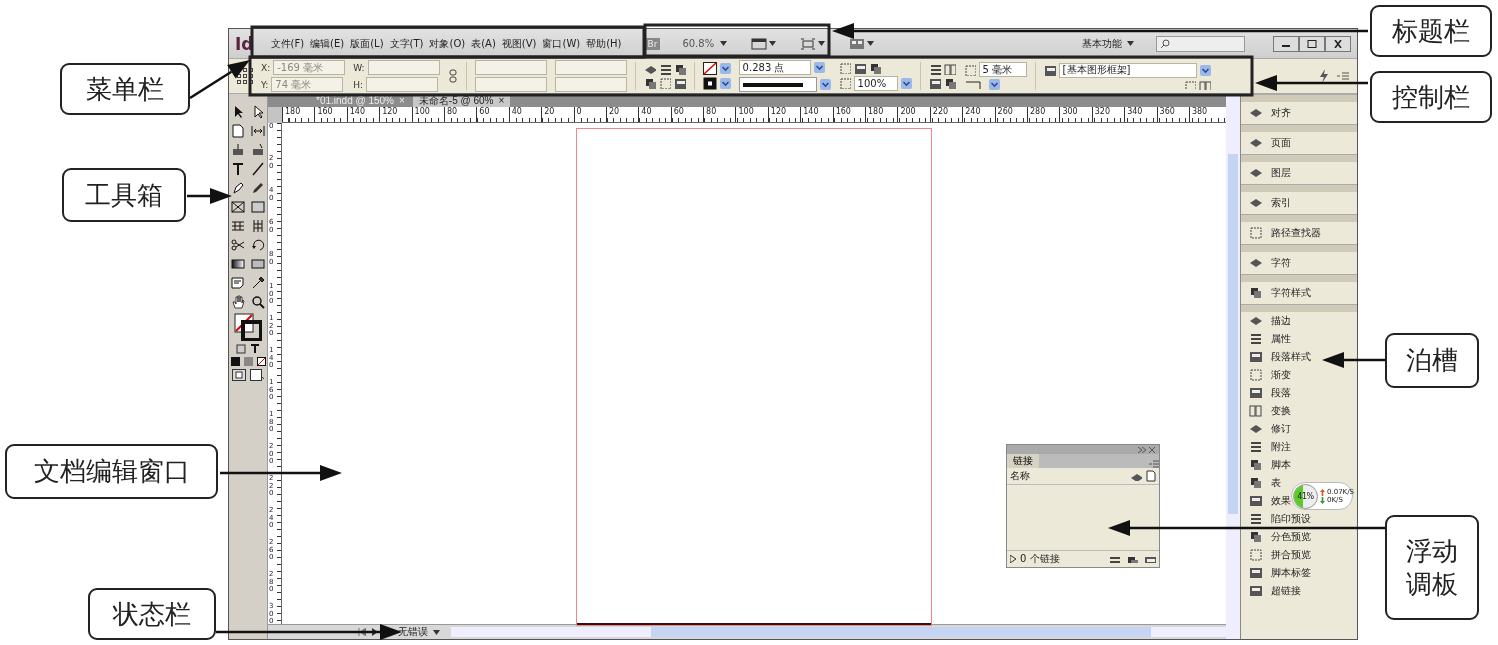  What do you see at coordinates (1277, 573) in the screenshot?
I see `panel-tab: 脚本标签` at bounding box center [1277, 573].